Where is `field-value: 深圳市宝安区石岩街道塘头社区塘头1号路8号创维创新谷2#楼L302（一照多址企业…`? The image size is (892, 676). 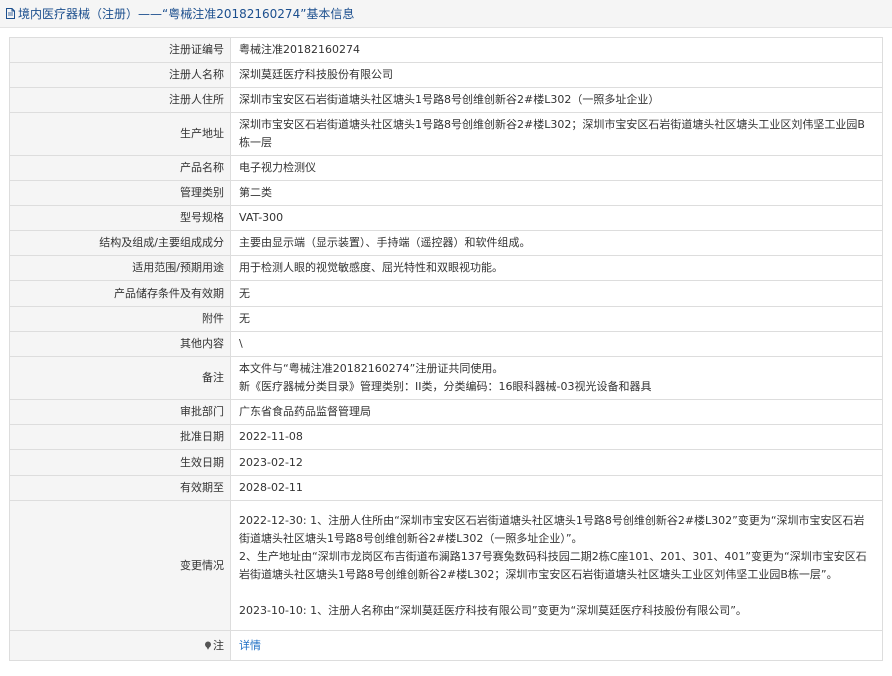
field-value: 深圳市宝安区石岩街道塘头社区塘头1号路8号创维创新谷2#楼L302（一照多址企业… is located at coordinates (556, 100).